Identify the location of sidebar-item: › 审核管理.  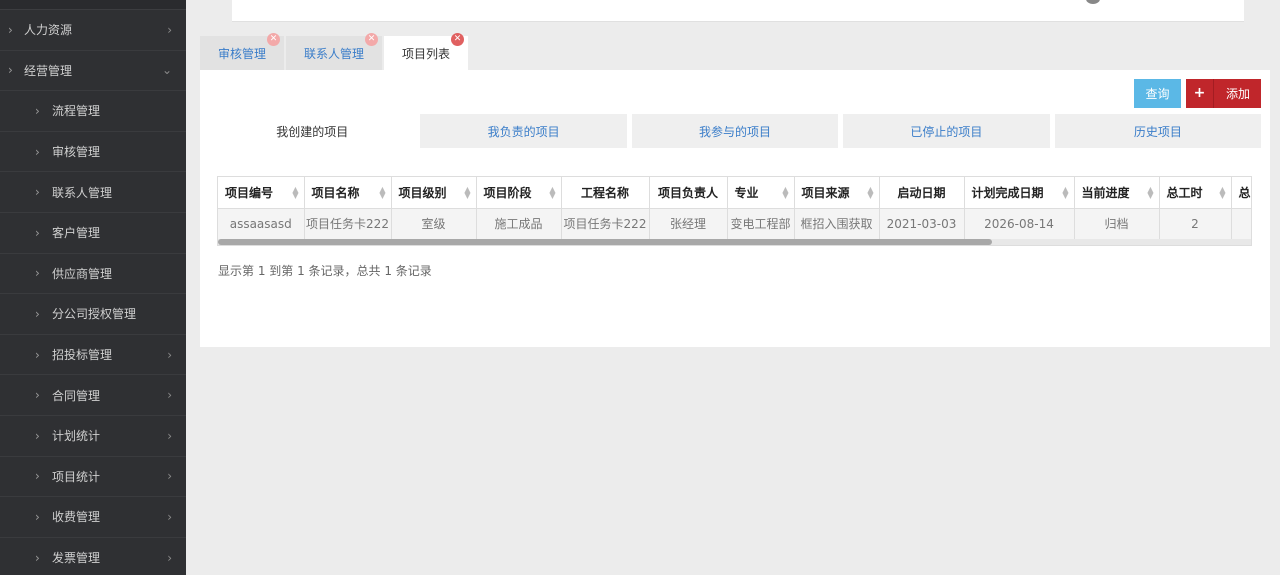
(93, 152).